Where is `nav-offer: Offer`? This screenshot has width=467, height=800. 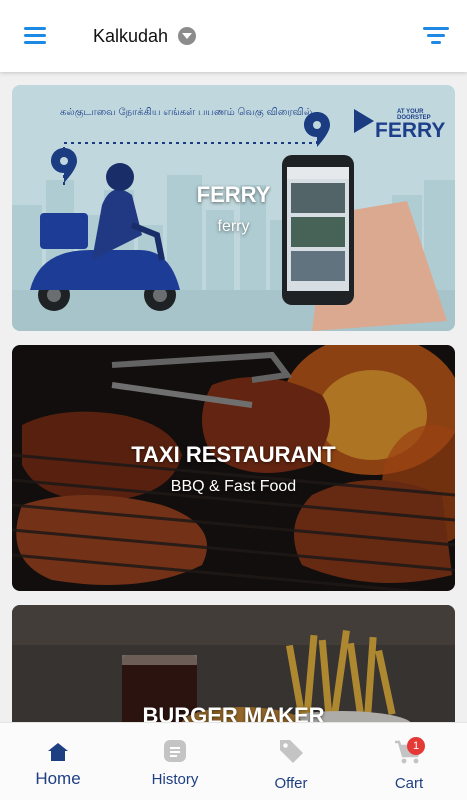 nav-offer: Offer is located at coordinates (291, 761).